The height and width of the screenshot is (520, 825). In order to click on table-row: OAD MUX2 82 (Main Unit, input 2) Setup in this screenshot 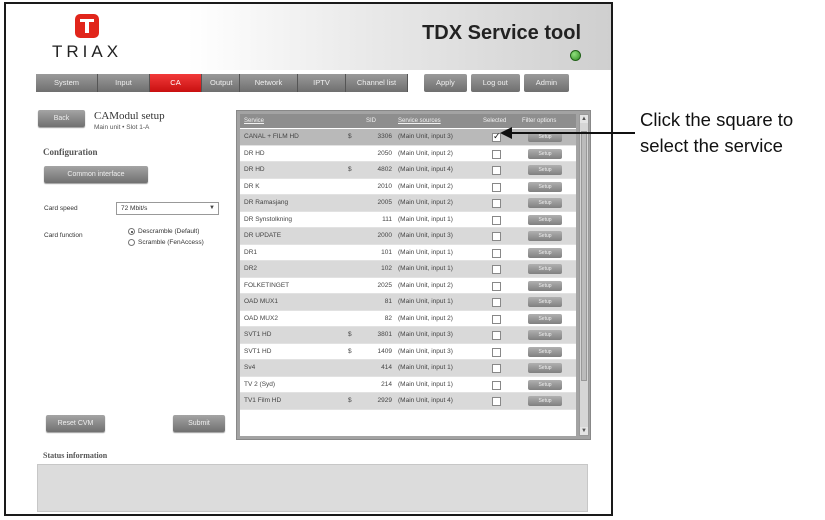, I will do `click(408, 319)`.